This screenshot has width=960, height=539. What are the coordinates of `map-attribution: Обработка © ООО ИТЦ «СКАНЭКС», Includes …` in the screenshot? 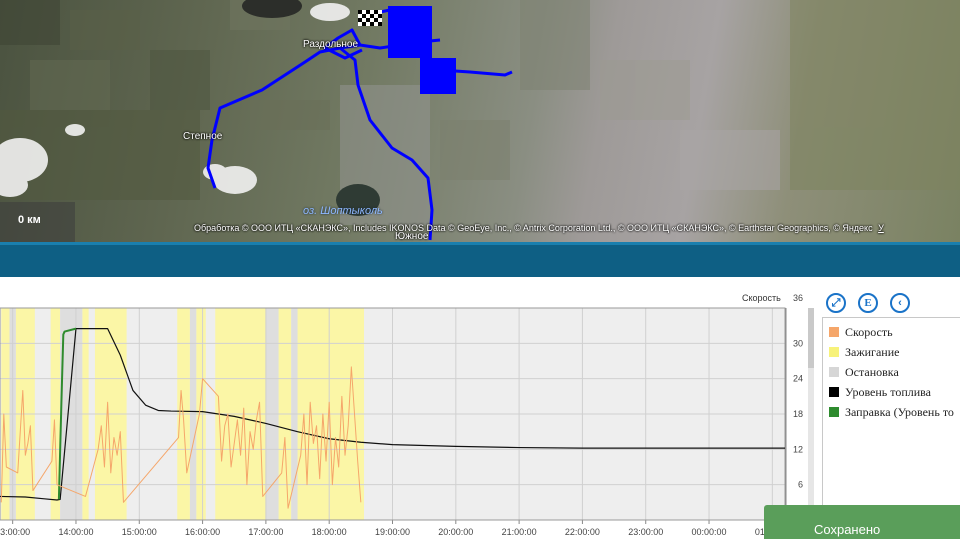 It's located at (539, 228).